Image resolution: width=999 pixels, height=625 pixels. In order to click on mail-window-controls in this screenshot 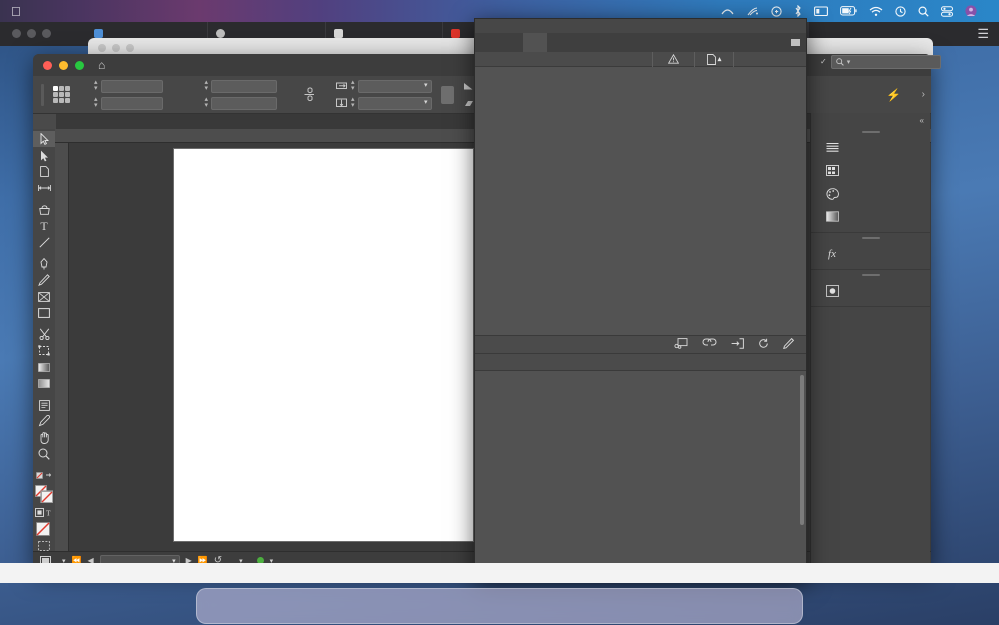, I will do `click(116, 48)`.